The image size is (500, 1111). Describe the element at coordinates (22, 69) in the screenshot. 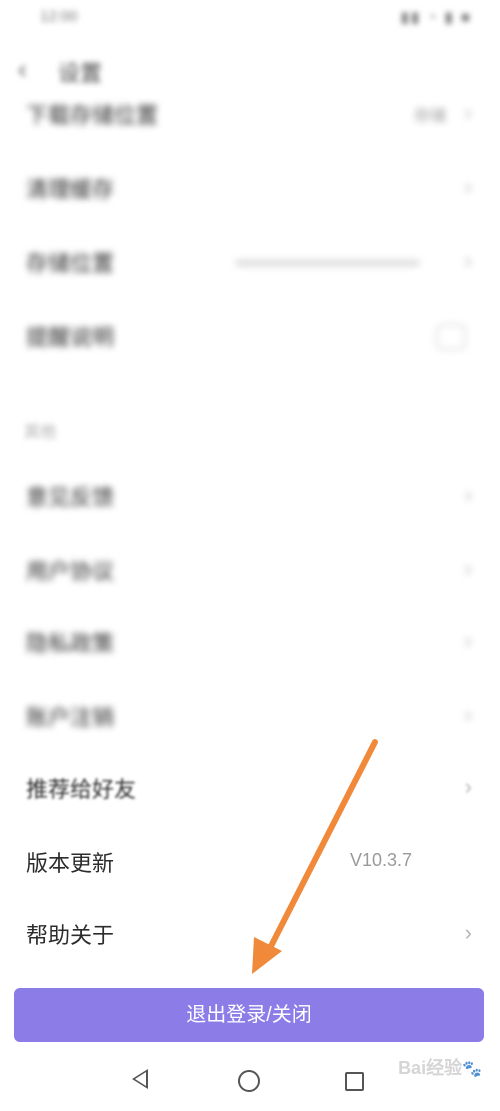

I see `back-icon: ‹` at that location.